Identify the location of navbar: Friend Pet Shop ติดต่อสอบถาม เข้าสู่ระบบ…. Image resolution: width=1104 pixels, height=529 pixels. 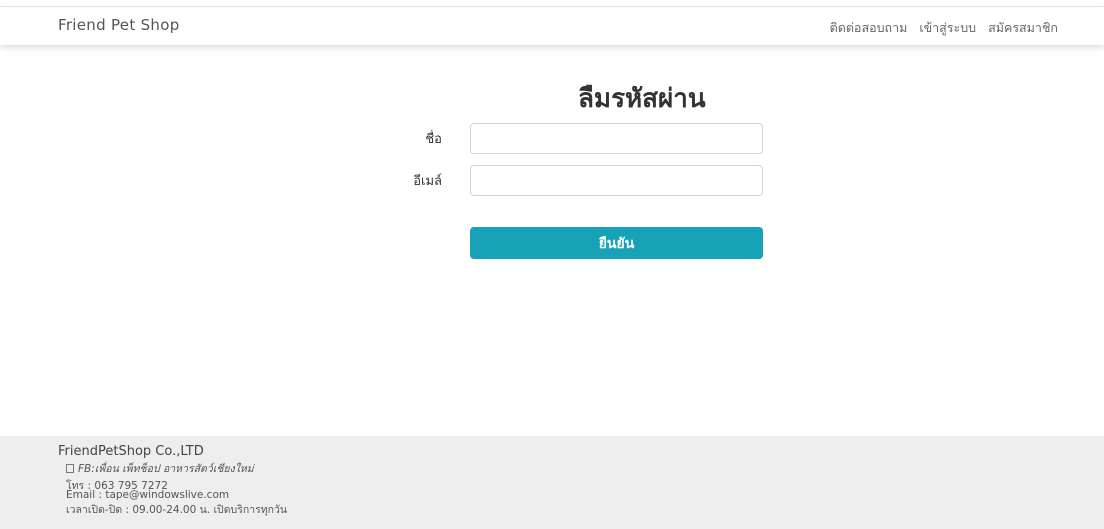
(552, 26).